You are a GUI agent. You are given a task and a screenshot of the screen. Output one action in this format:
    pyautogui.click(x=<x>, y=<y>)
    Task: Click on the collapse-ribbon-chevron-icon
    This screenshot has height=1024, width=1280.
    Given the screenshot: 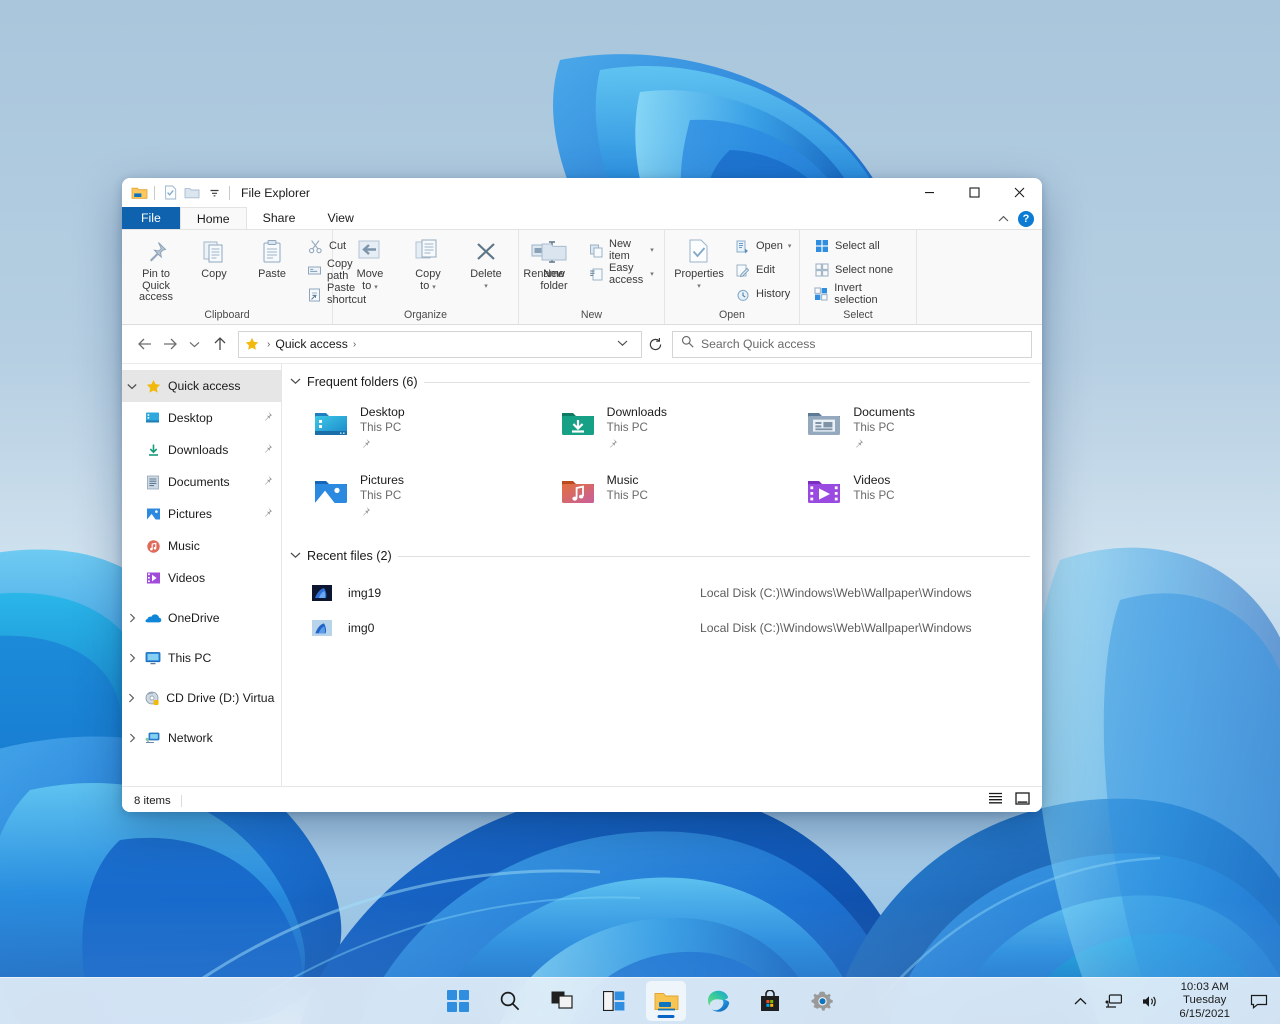 What is the action you would take?
    pyautogui.click(x=1003, y=219)
    